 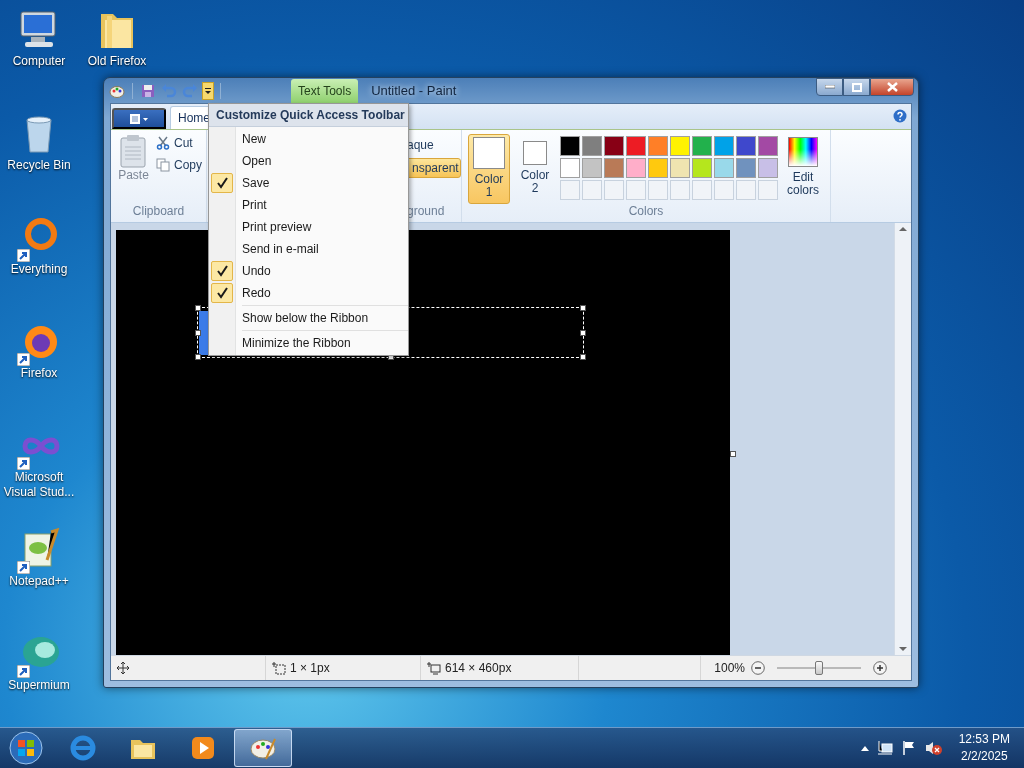 I want to click on close-icon, so click(x=892, y=87).